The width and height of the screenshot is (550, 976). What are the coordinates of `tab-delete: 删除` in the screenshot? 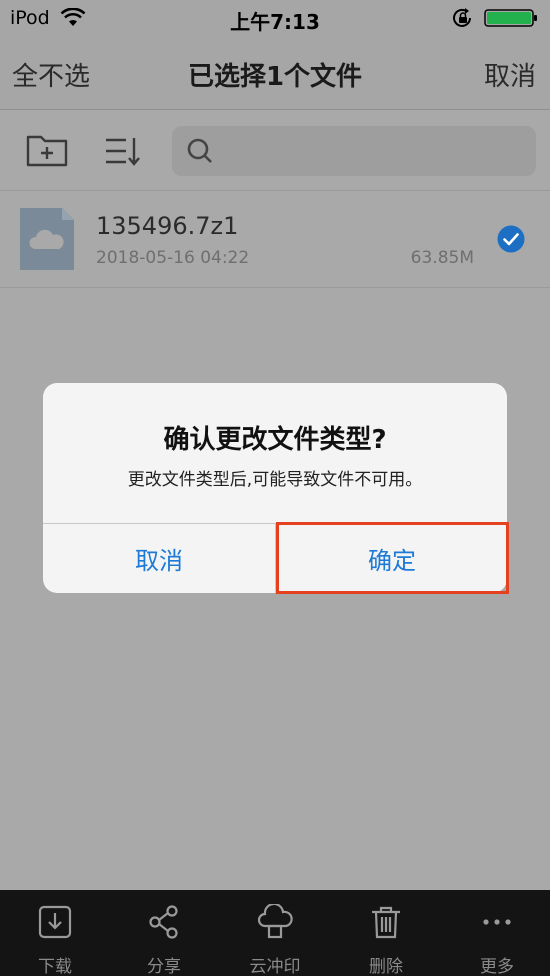 It's located at (386, 933).